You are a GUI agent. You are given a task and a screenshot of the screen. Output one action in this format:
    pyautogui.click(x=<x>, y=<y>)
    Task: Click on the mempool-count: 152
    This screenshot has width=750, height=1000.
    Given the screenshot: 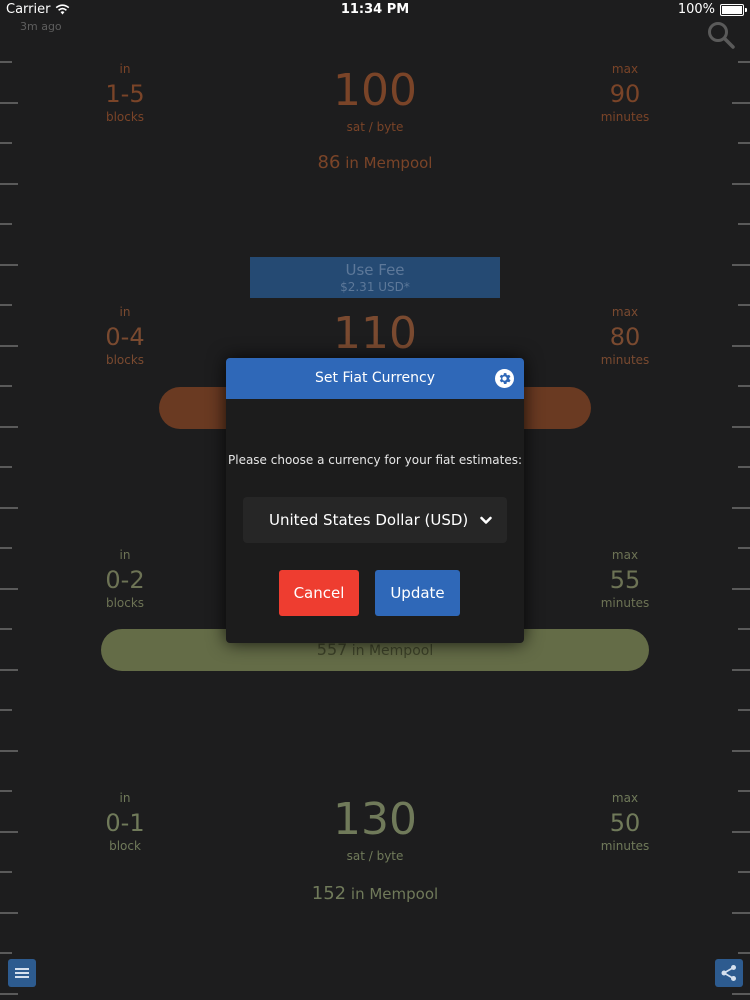 What is the action you would take?
    pyautogui.click(x=329, y=893)
    